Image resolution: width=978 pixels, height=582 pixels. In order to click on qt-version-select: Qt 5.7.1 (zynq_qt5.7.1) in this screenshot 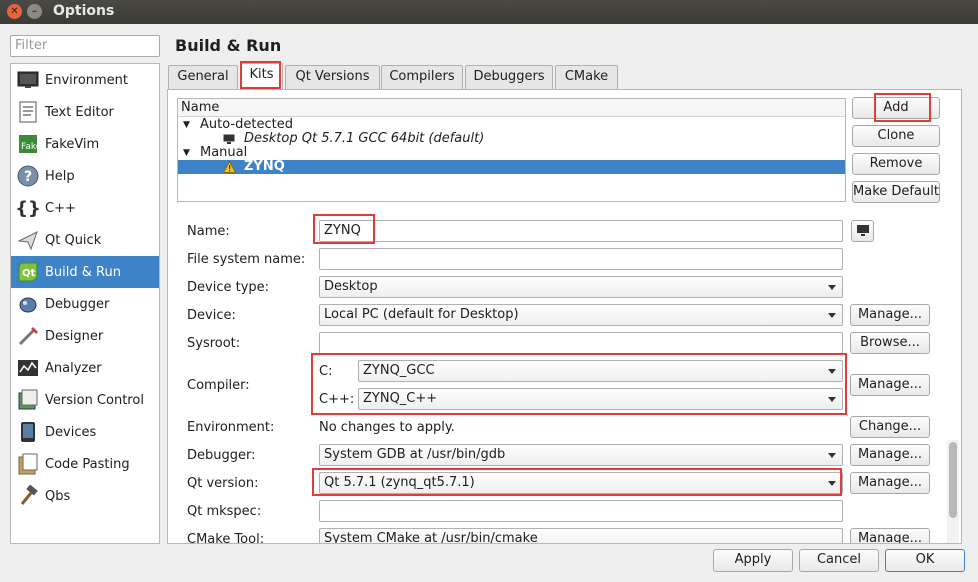, I will do `click(581, 483)`.